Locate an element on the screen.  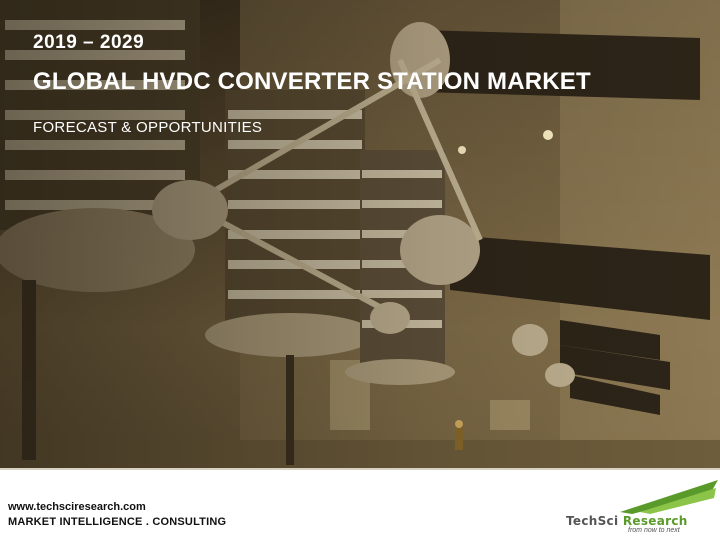
logo-name-part1: TechSci is located at coordinates (594, 521).